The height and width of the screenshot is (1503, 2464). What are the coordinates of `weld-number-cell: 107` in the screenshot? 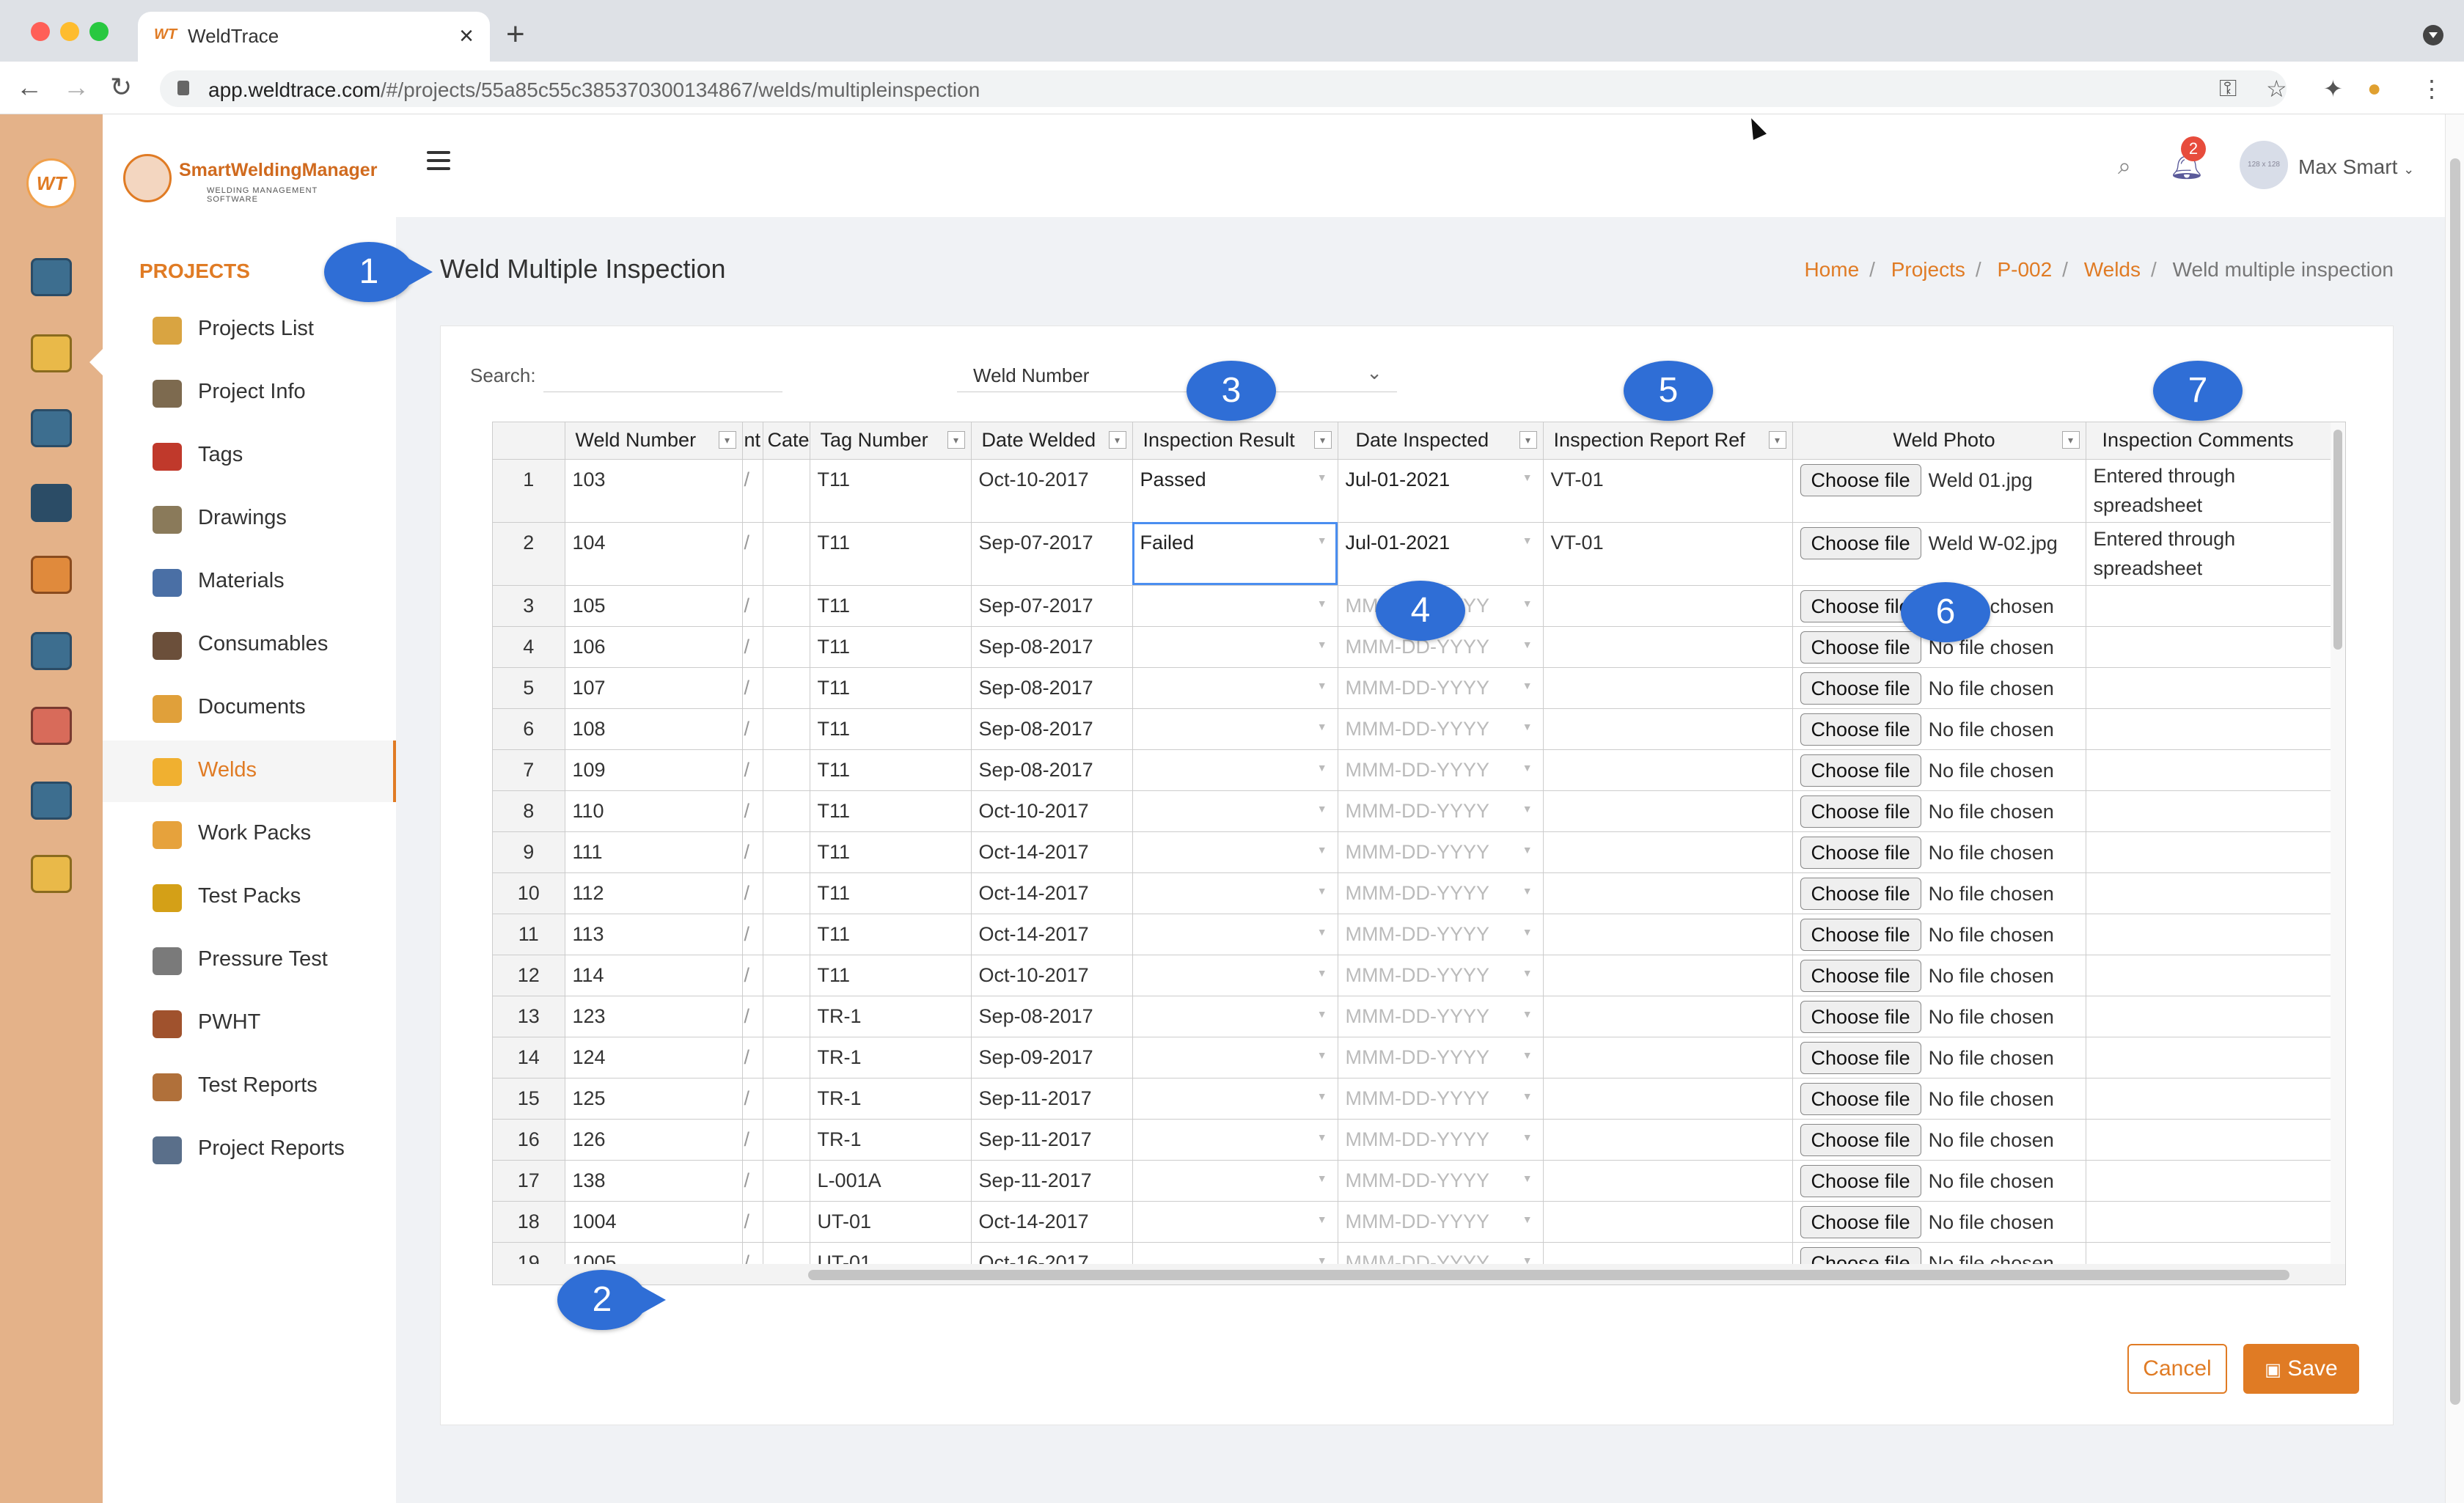 It's located at (654, 688).